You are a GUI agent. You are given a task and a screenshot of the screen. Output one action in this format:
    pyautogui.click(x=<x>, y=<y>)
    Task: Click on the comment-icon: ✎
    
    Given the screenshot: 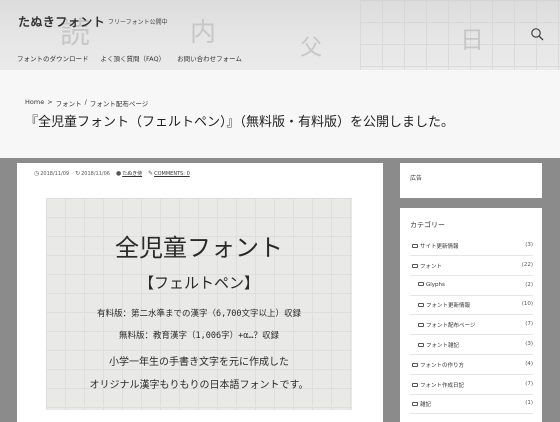 What is the action you would take?
    pyautogui.click(x=151, y=173)
    